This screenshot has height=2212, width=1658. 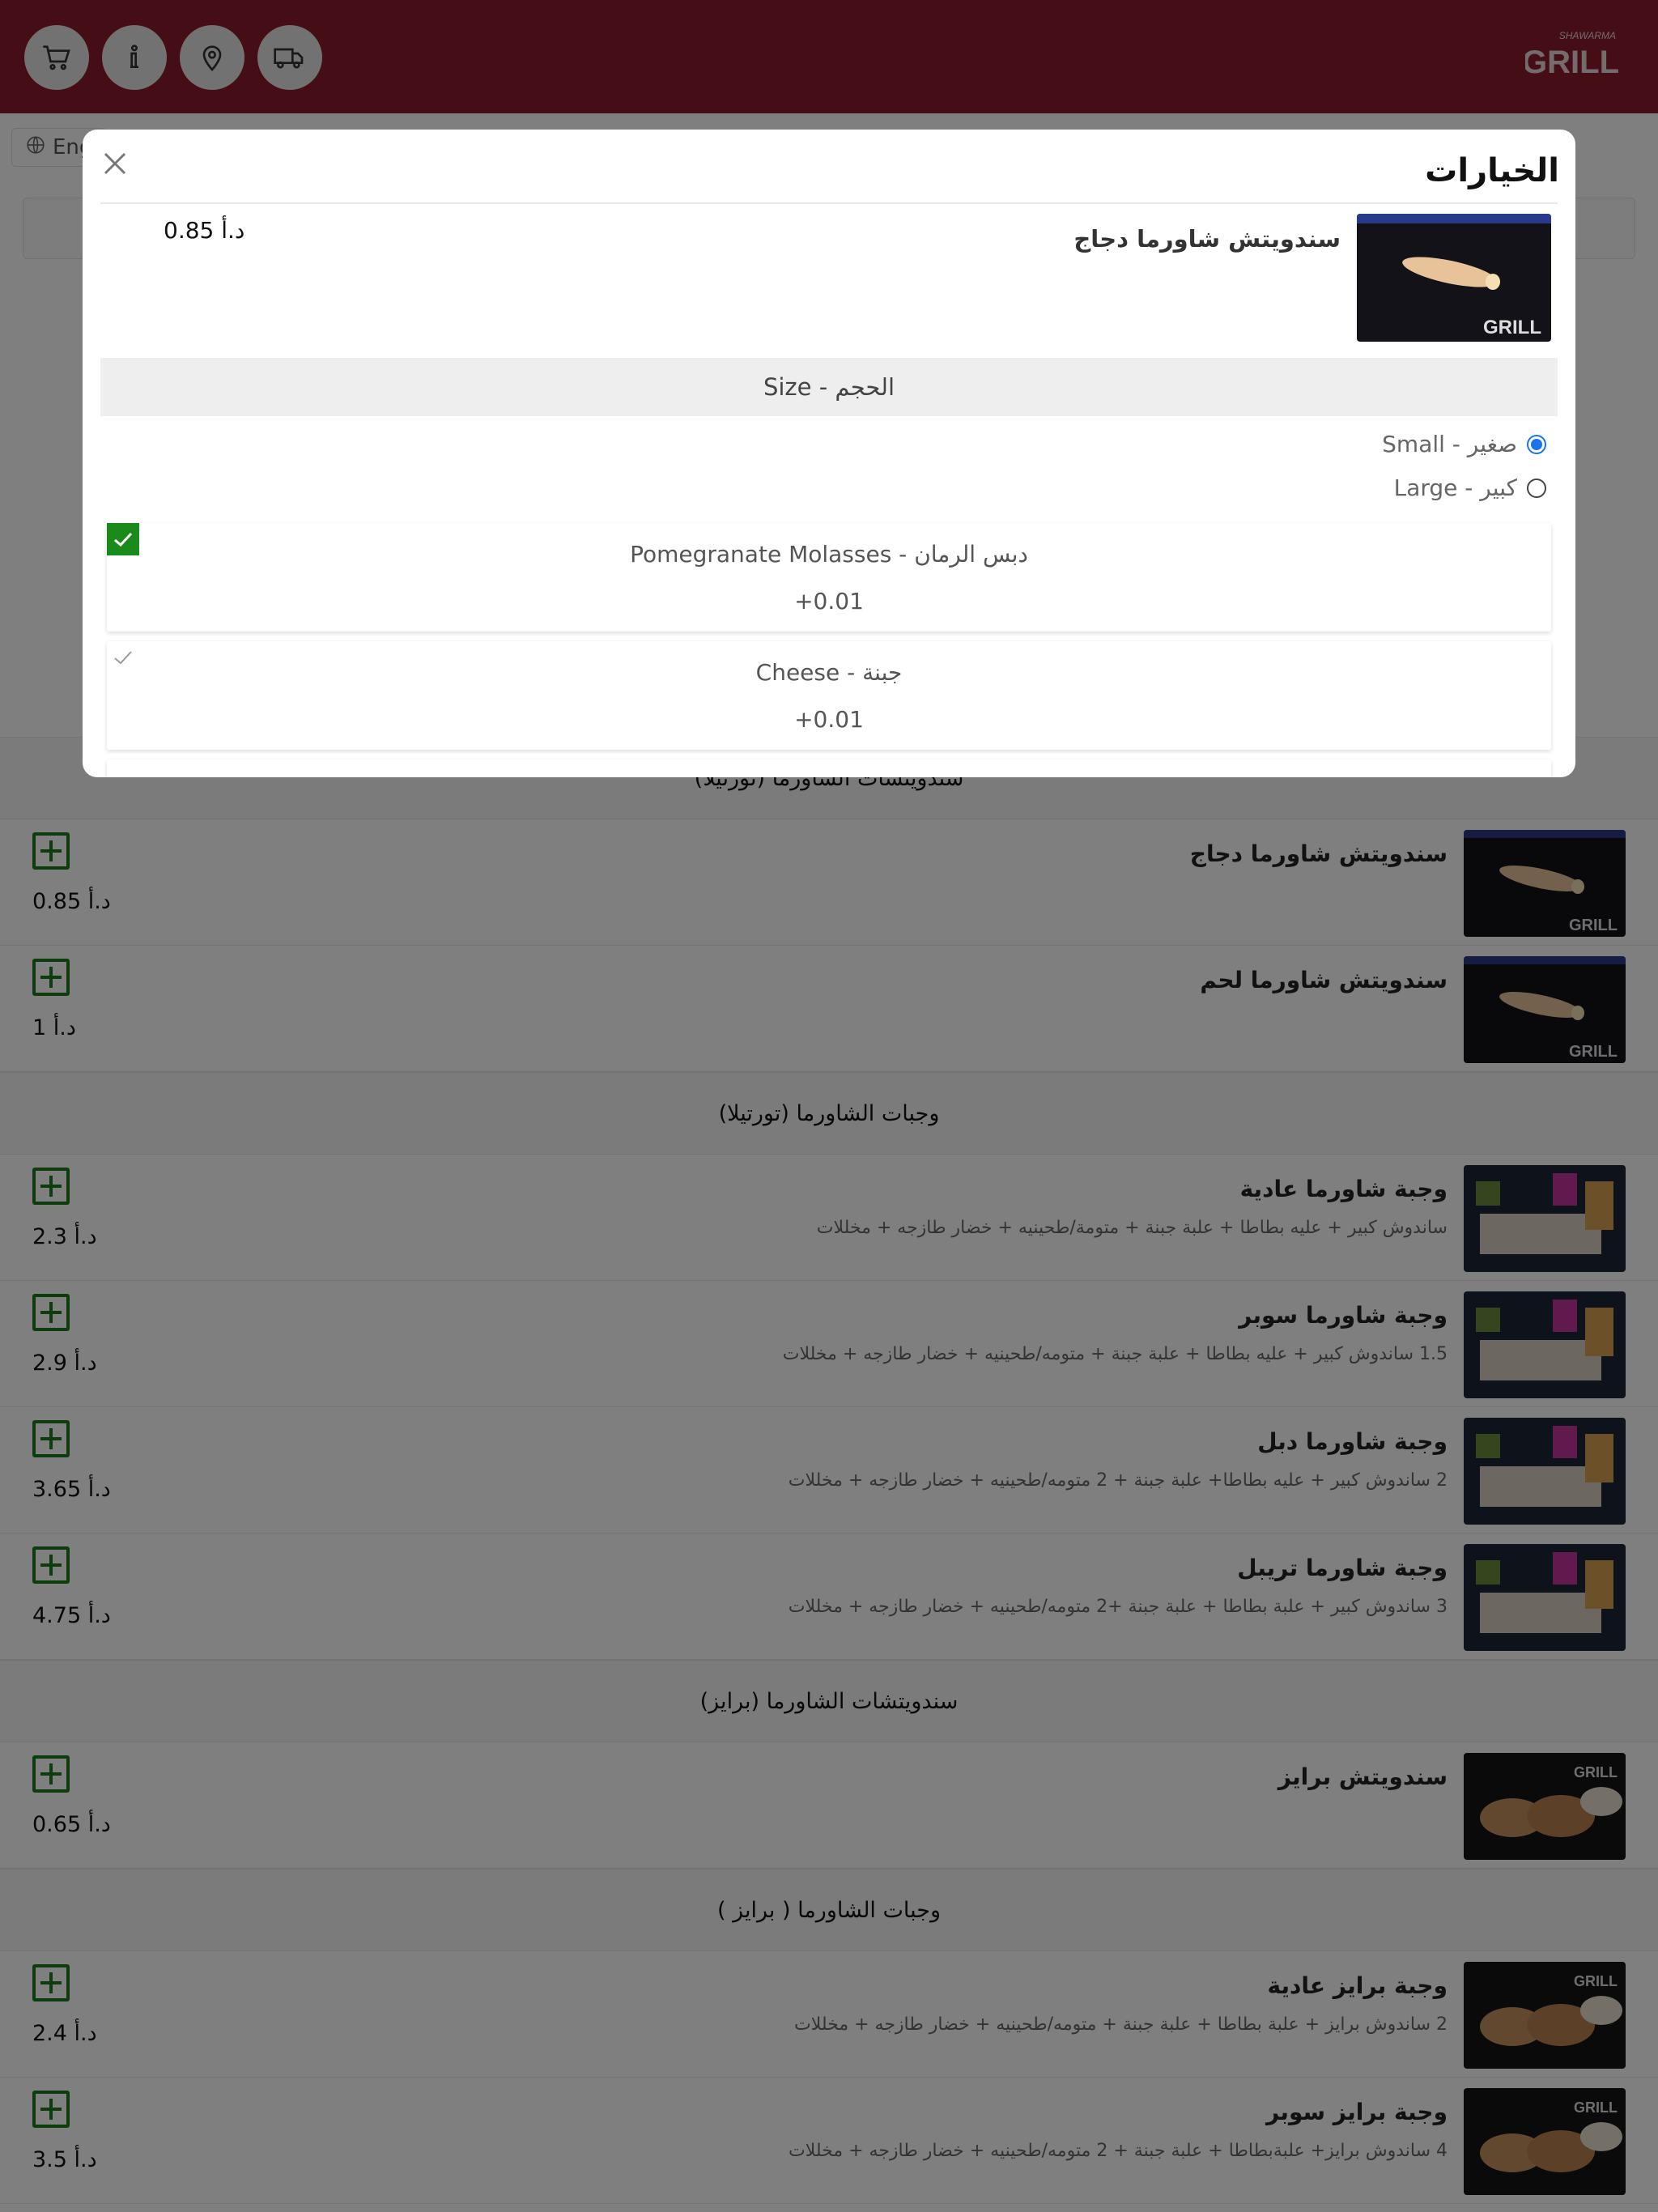 I want to click on addon-name: Cheese - جبنة, so click(x=829, y=673).